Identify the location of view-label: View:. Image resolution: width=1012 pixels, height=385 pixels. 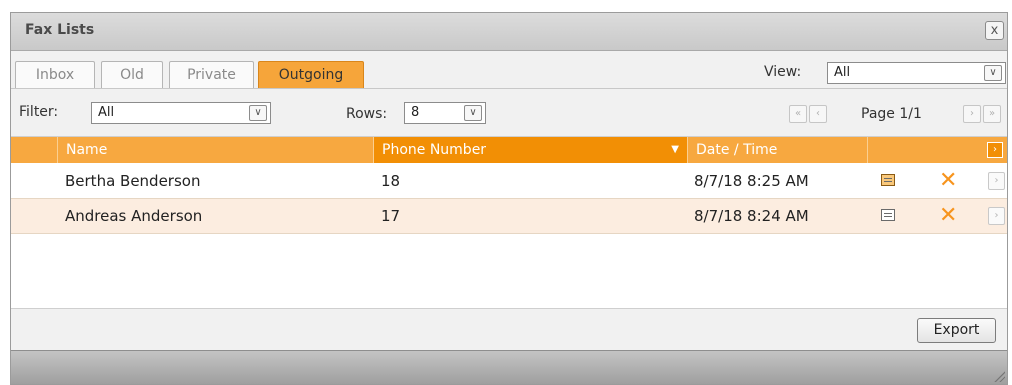
(783, 72).